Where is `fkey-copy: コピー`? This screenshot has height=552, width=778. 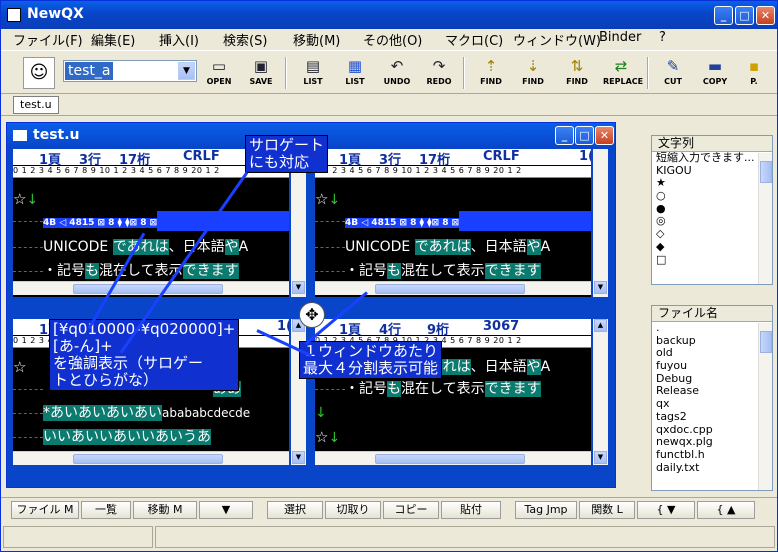
fkey-copy: コピー is located at coordinates (411, 510).